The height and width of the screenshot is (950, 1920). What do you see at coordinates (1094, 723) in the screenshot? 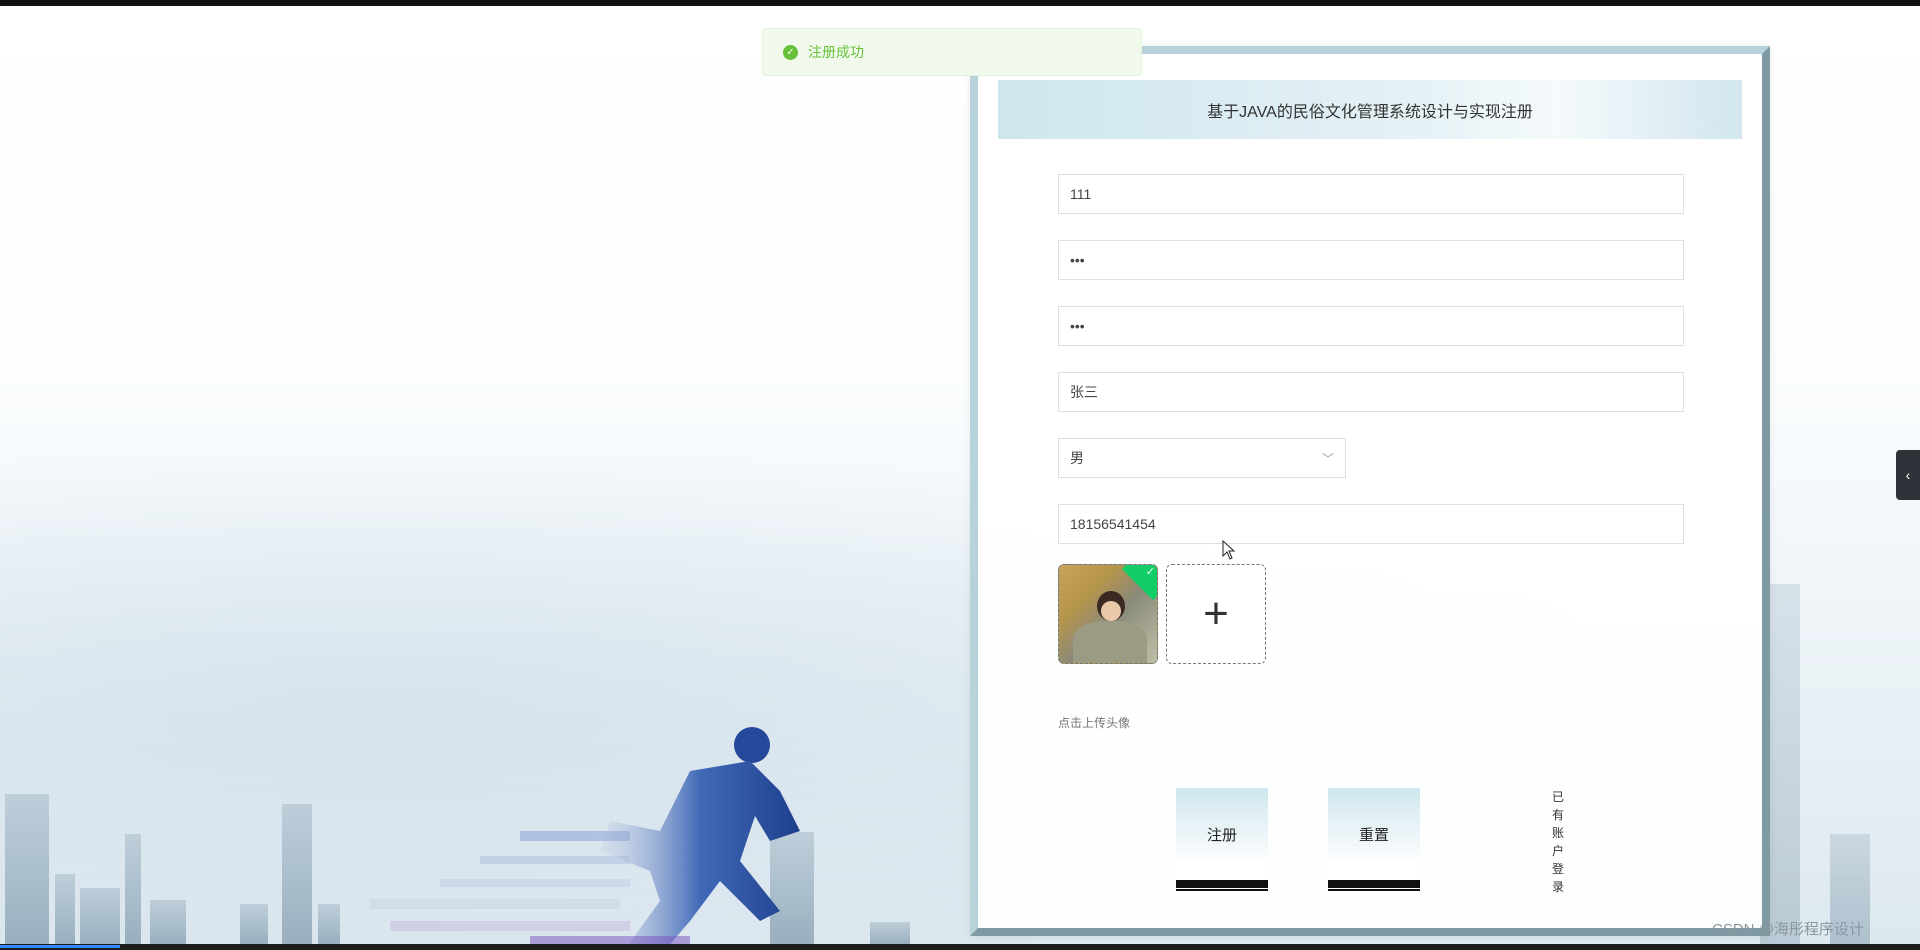
I see `avatar-upload-hint: 点击上传头像` at bounding box center [1094, 723].